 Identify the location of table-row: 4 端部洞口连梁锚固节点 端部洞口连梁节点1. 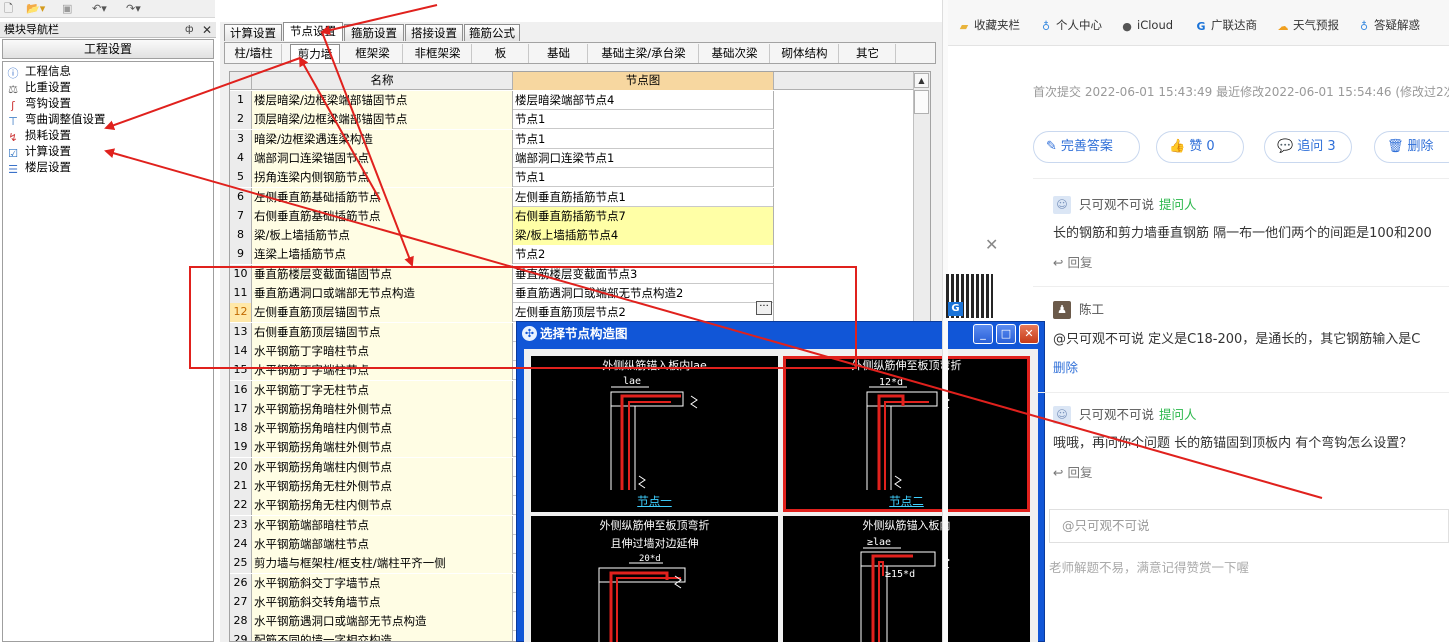
(502, 158).